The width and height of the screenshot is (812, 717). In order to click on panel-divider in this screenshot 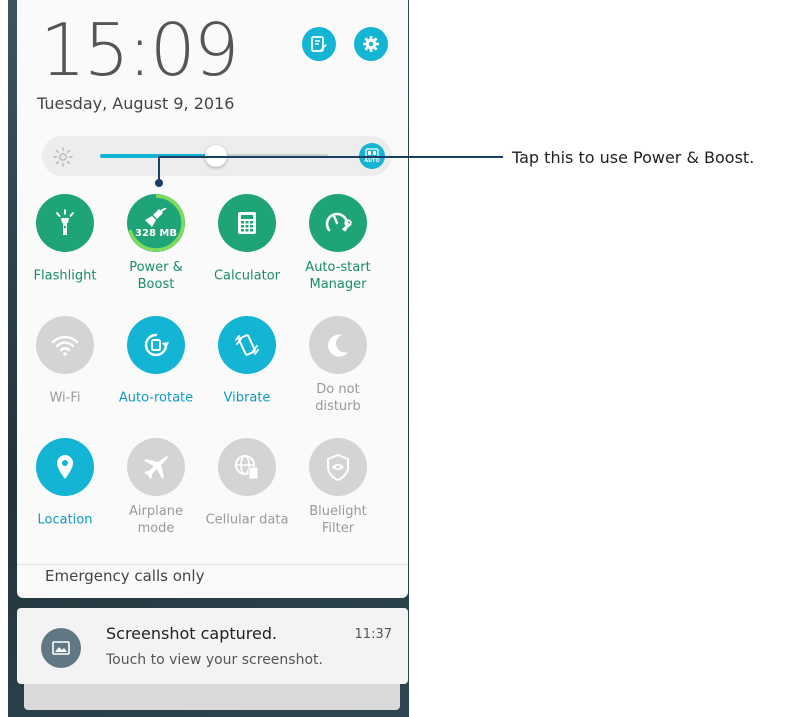, I will do `click(212, 564)`.